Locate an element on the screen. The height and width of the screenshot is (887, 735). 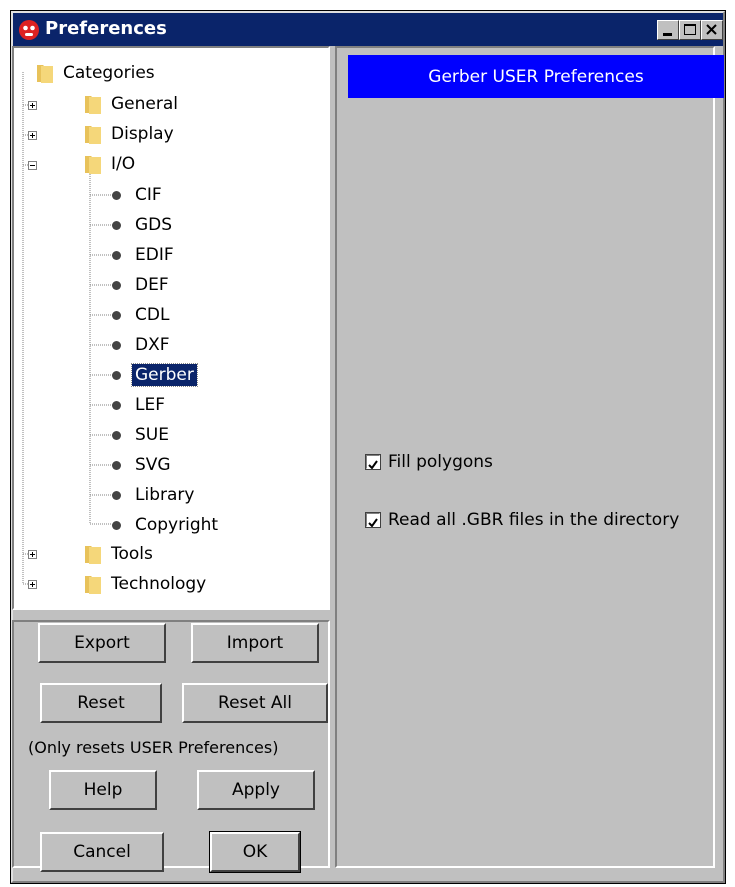
tree-item-technology: Technology is located at coordinates (146, 584).